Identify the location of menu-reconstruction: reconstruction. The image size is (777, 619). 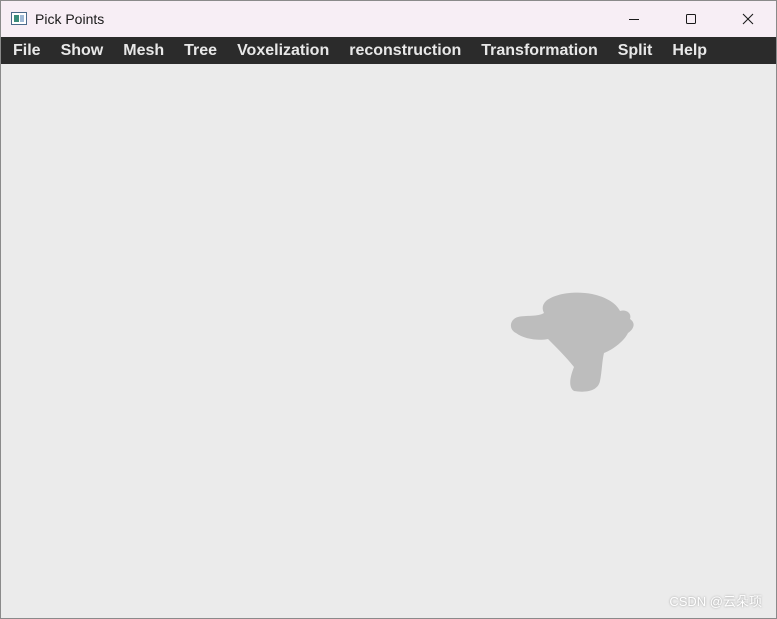
(405, 50).